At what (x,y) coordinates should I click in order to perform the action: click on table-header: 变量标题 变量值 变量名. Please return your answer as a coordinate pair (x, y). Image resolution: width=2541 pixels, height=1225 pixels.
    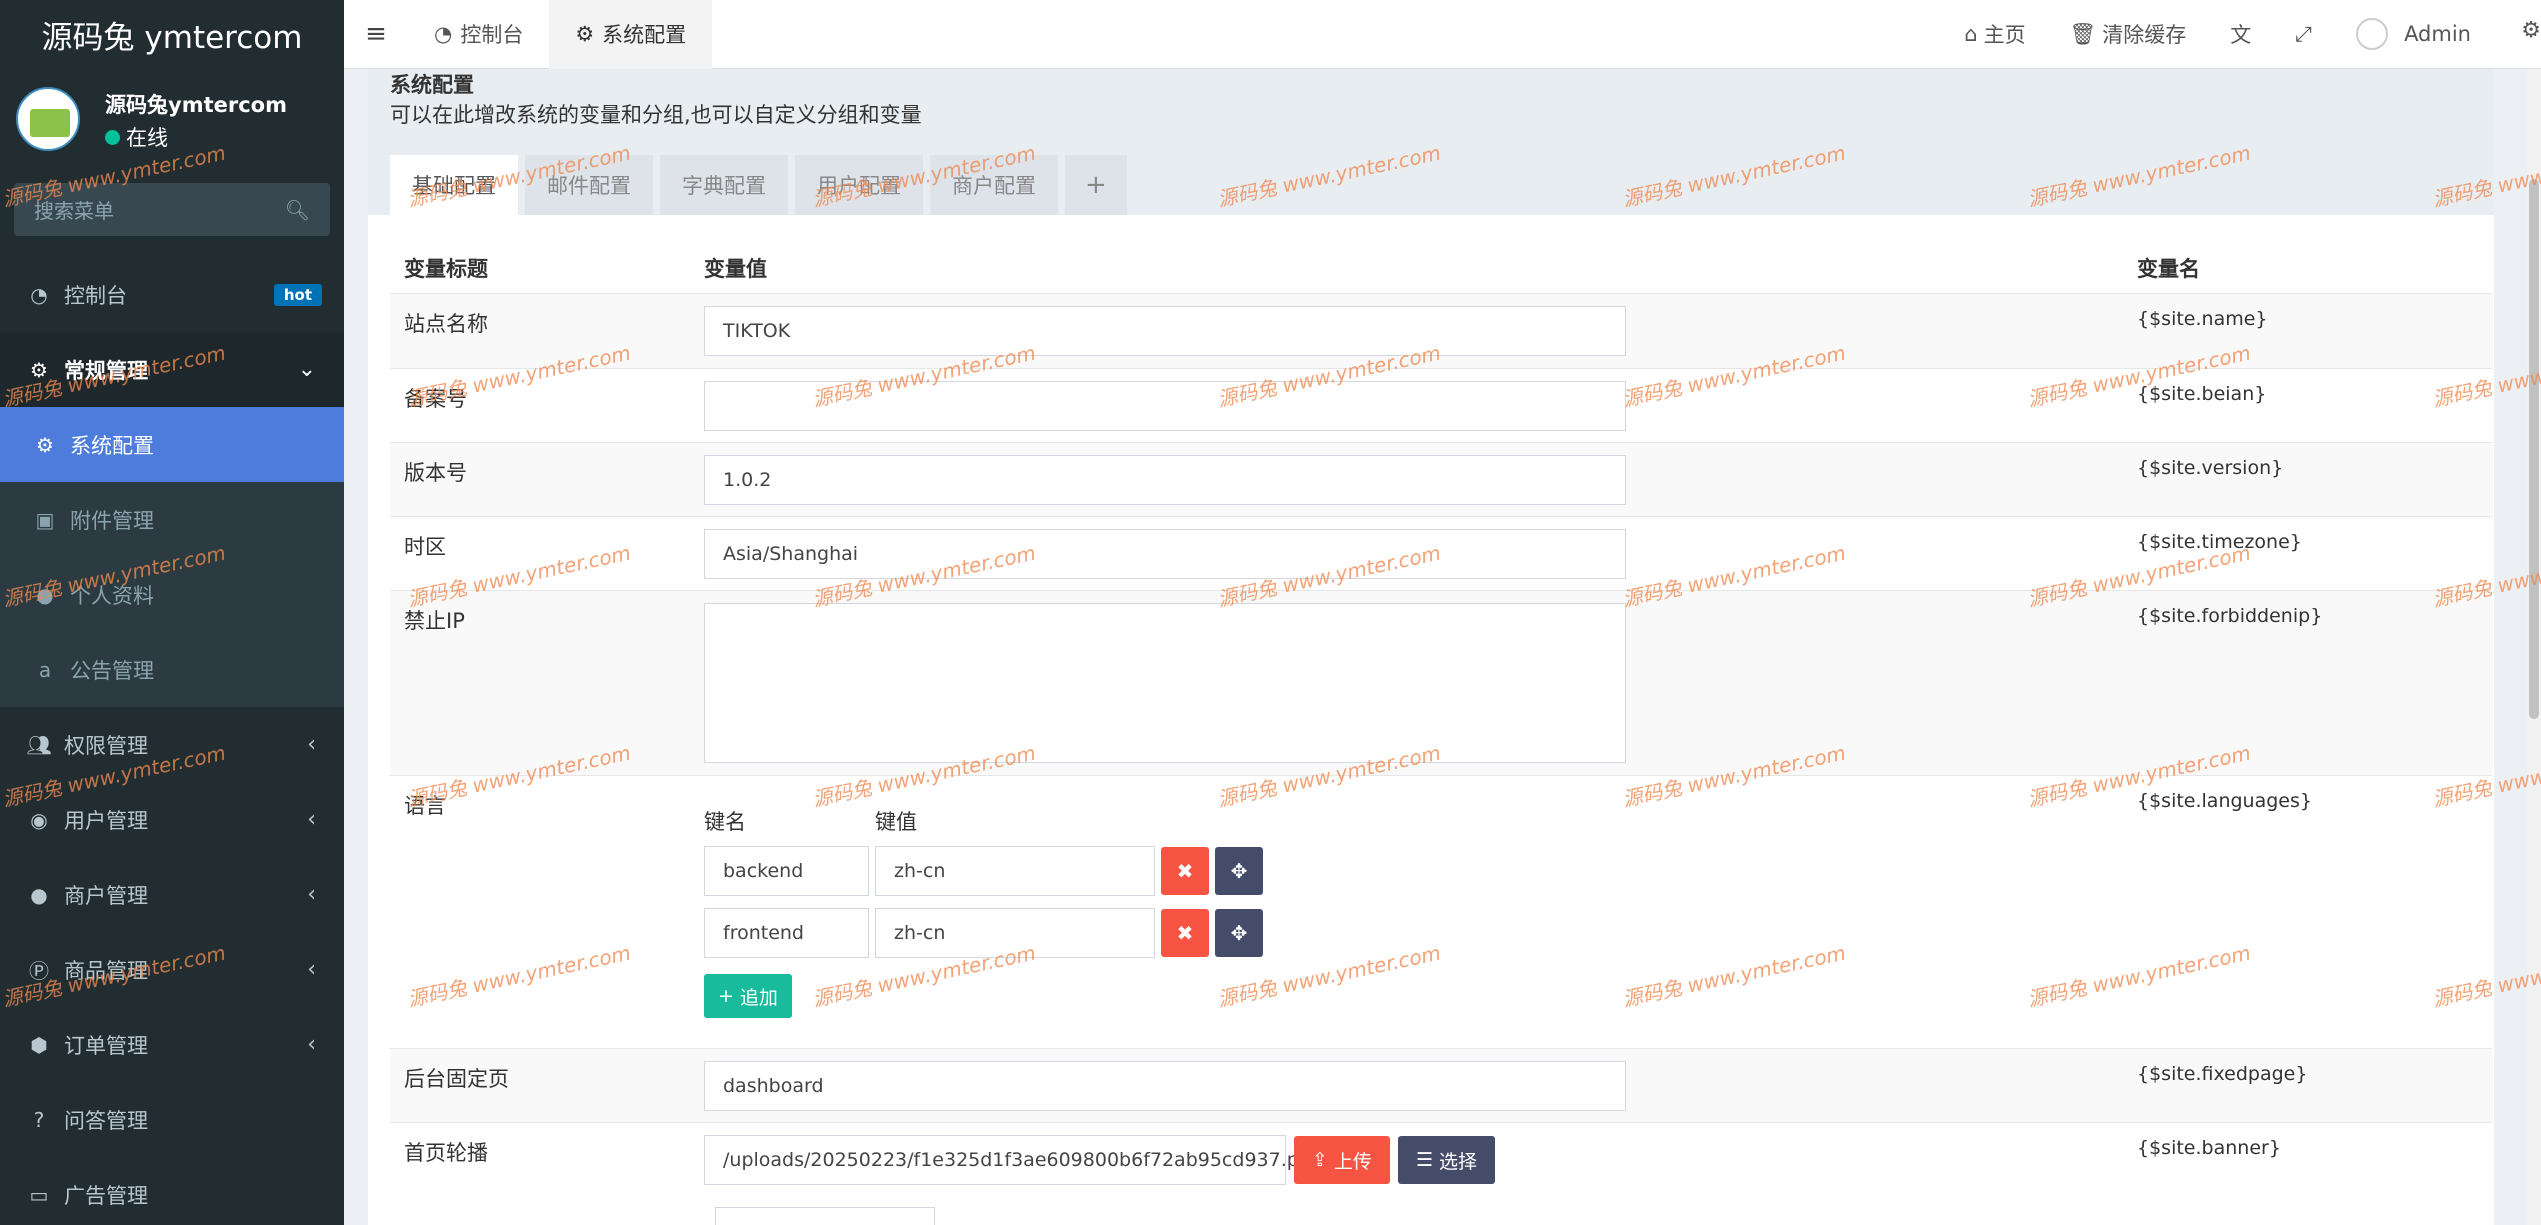
    Looking at the image, I should click on (1441, 265).